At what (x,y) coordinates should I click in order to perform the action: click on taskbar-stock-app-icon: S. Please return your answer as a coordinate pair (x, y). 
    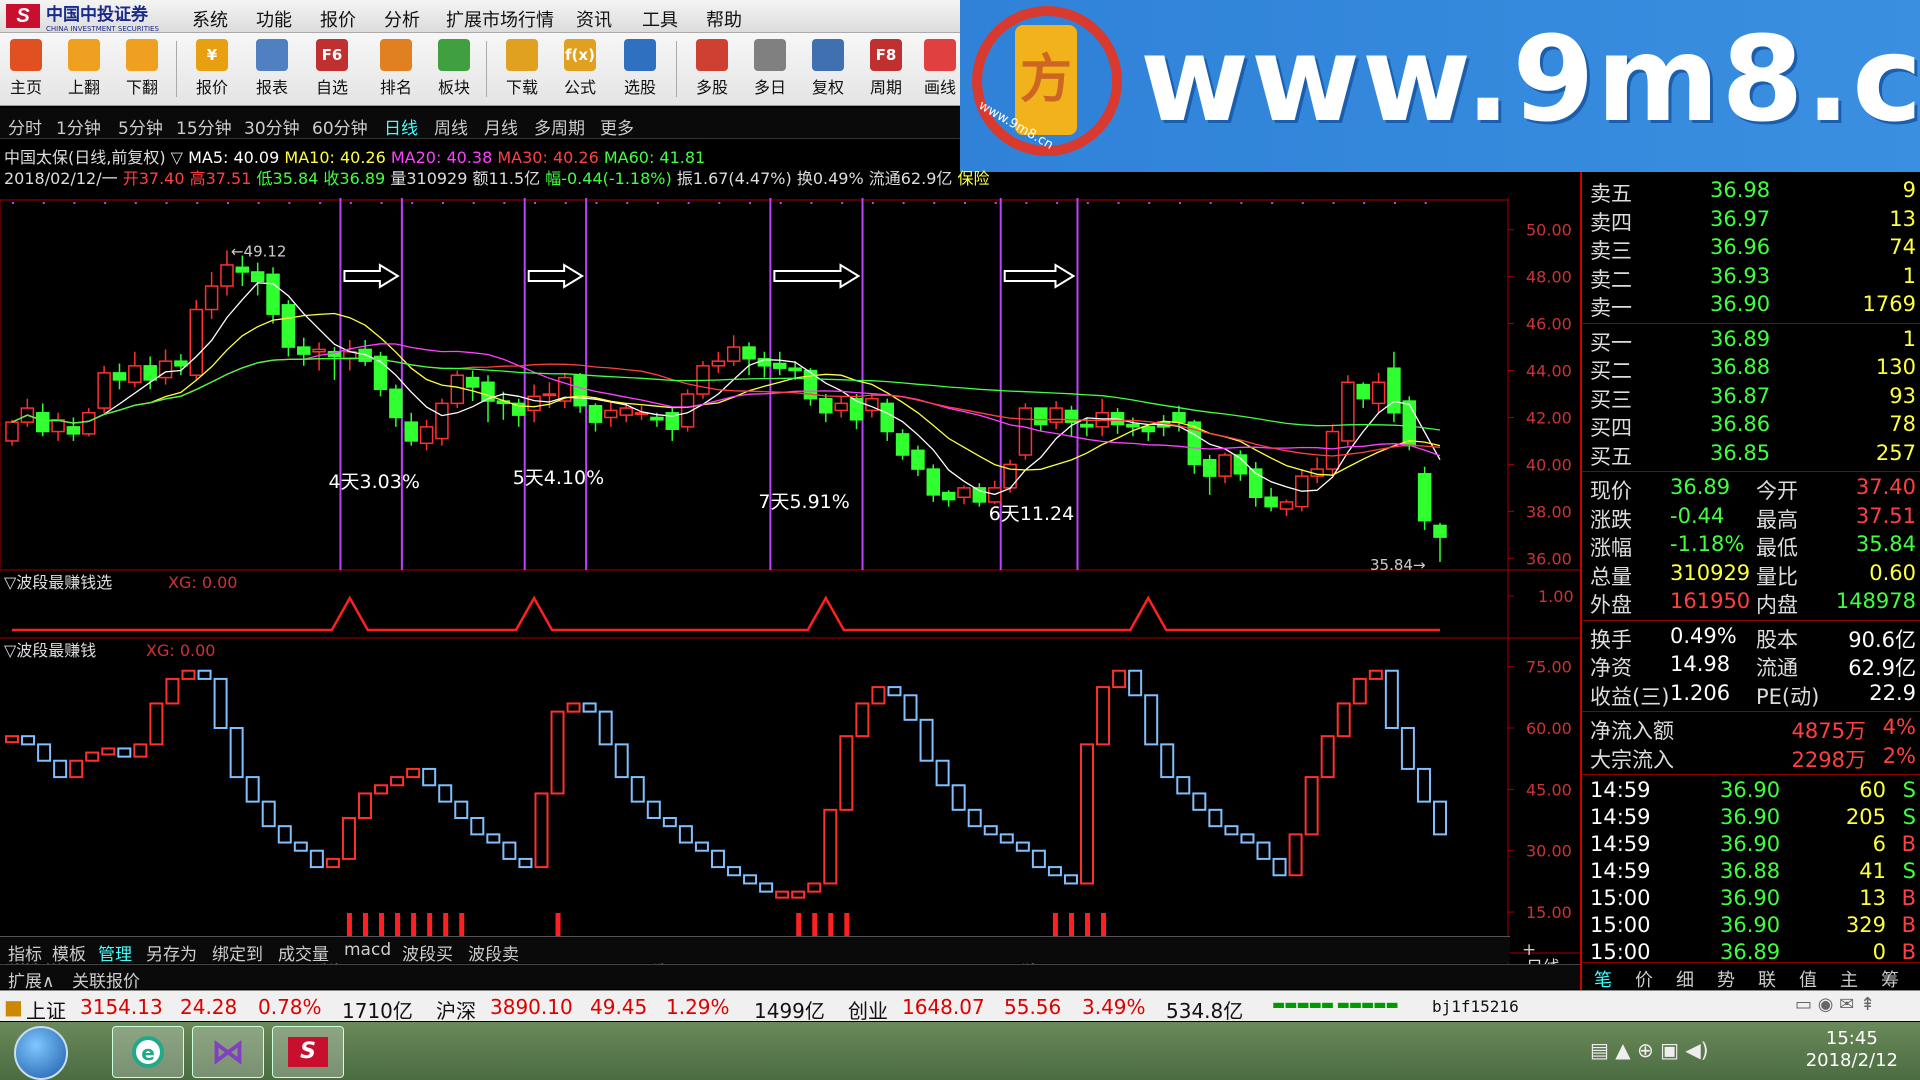
    Looking at the image, I should click on (308, 1052).